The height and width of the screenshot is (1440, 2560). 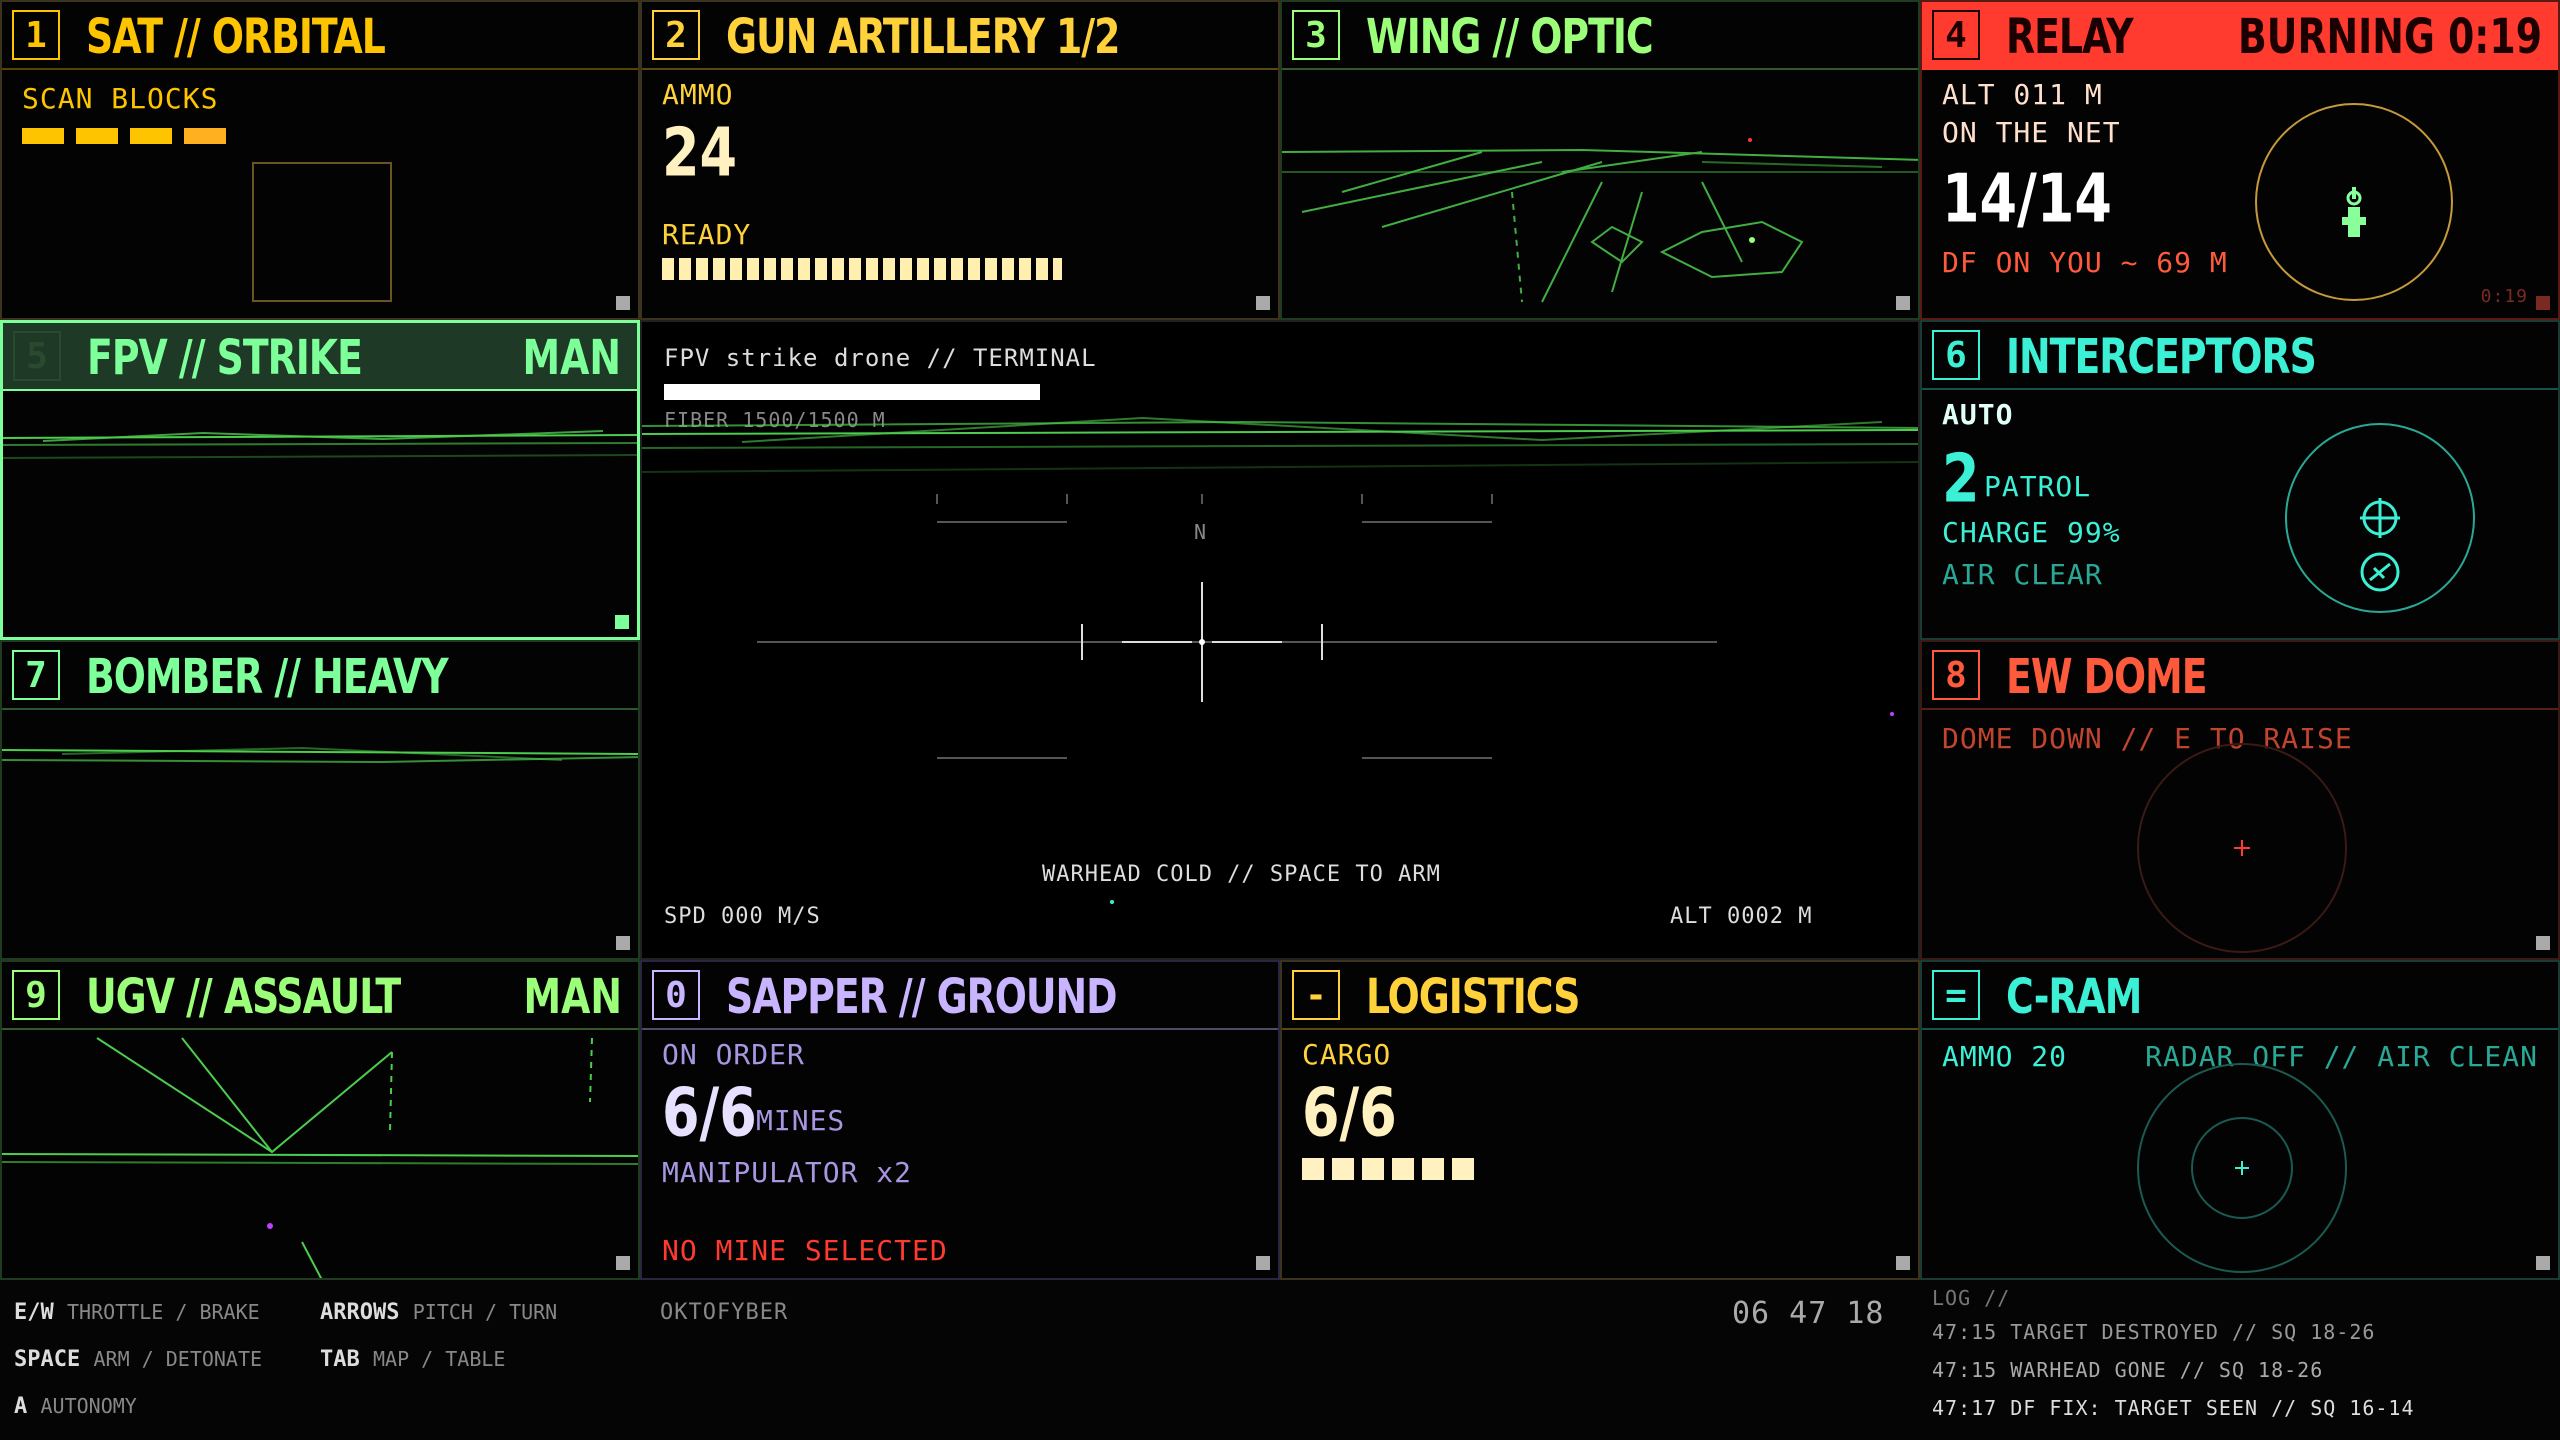 I want to click on key-hint-tab: TAB MAP / TABLE, so click(x=412, y=1359).